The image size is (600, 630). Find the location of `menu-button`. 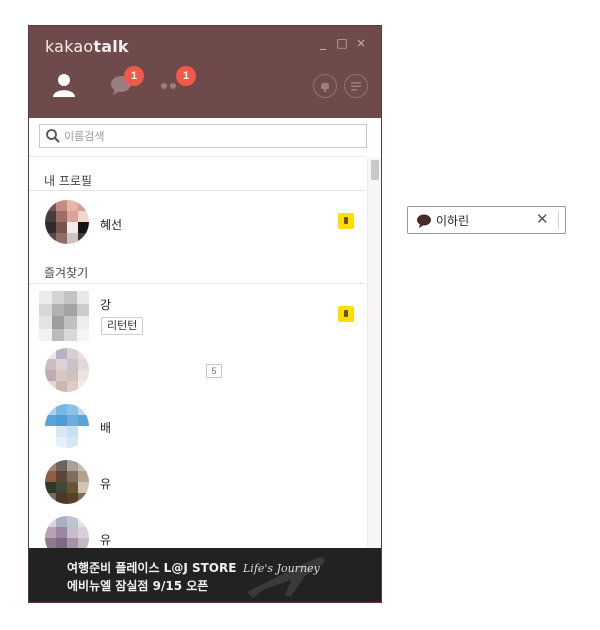

menu-button is located at coordinates (356, 86).